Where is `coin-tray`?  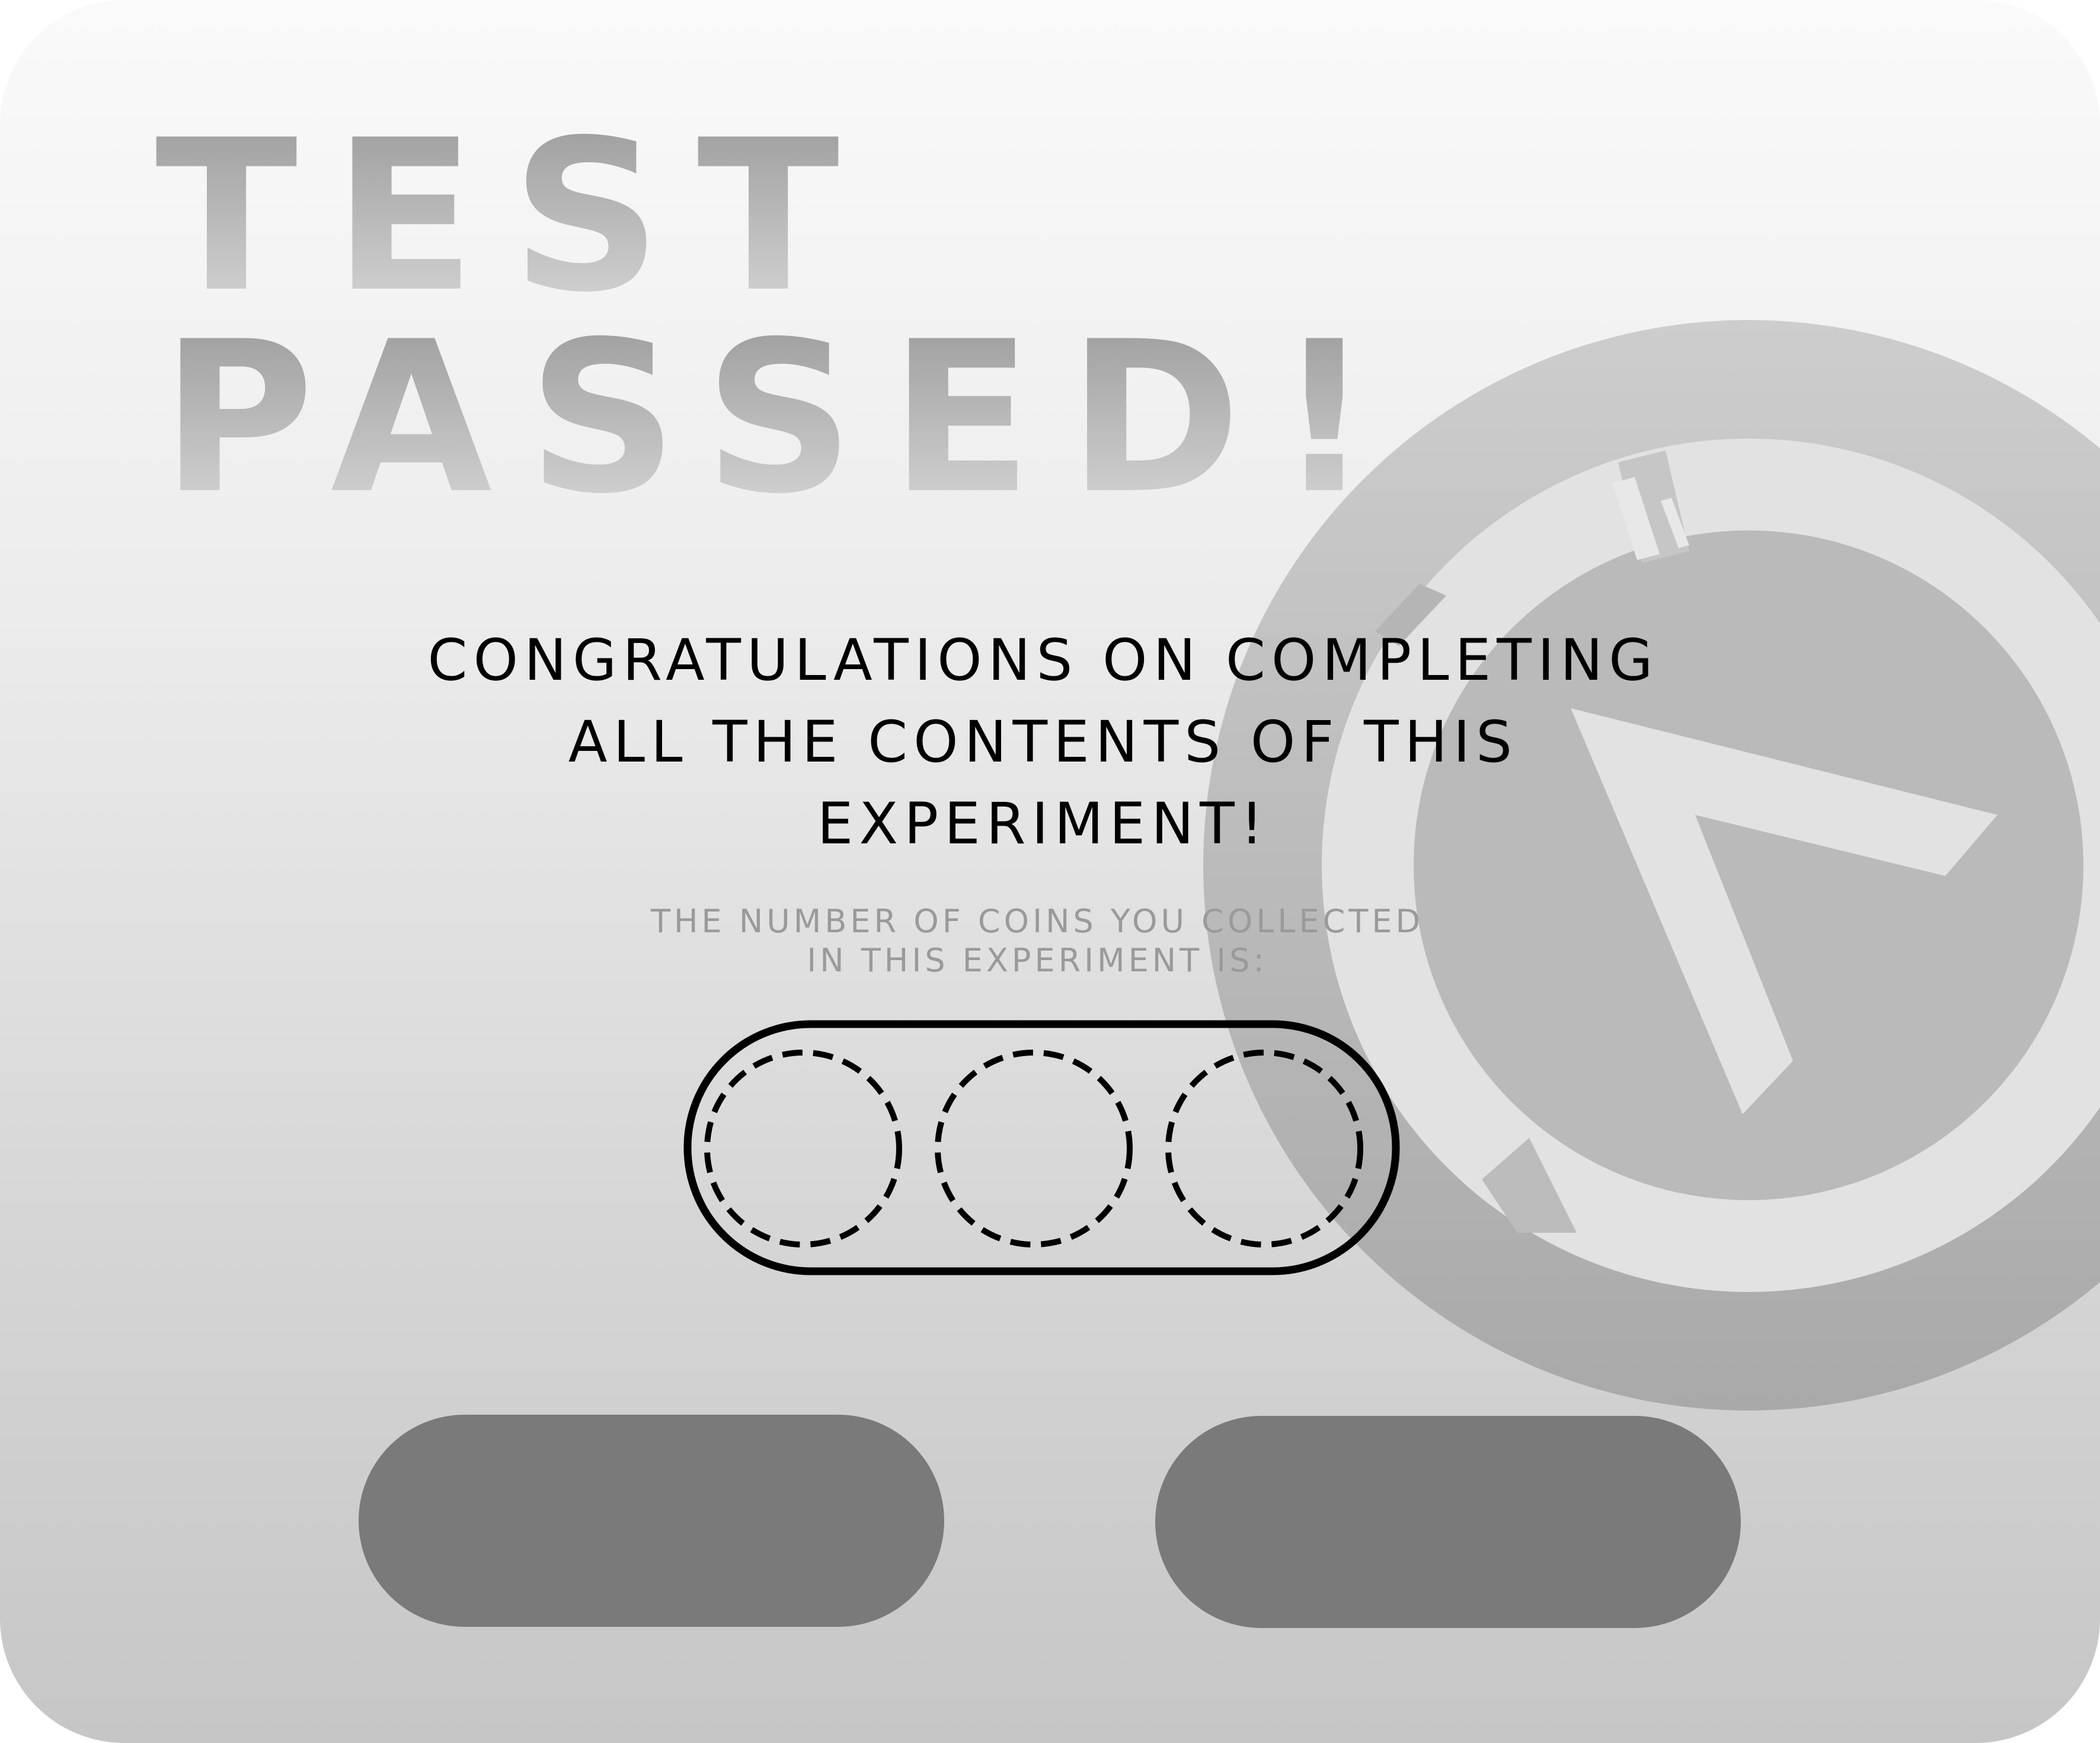 coin-tray is located at coordinates (1041, 1147).